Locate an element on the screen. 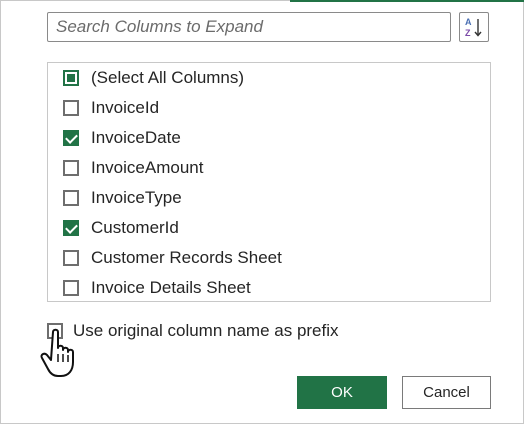 This screenshot has width=524, height=424. column-label: InvoiceAmount is located at coordinates (147, 167).